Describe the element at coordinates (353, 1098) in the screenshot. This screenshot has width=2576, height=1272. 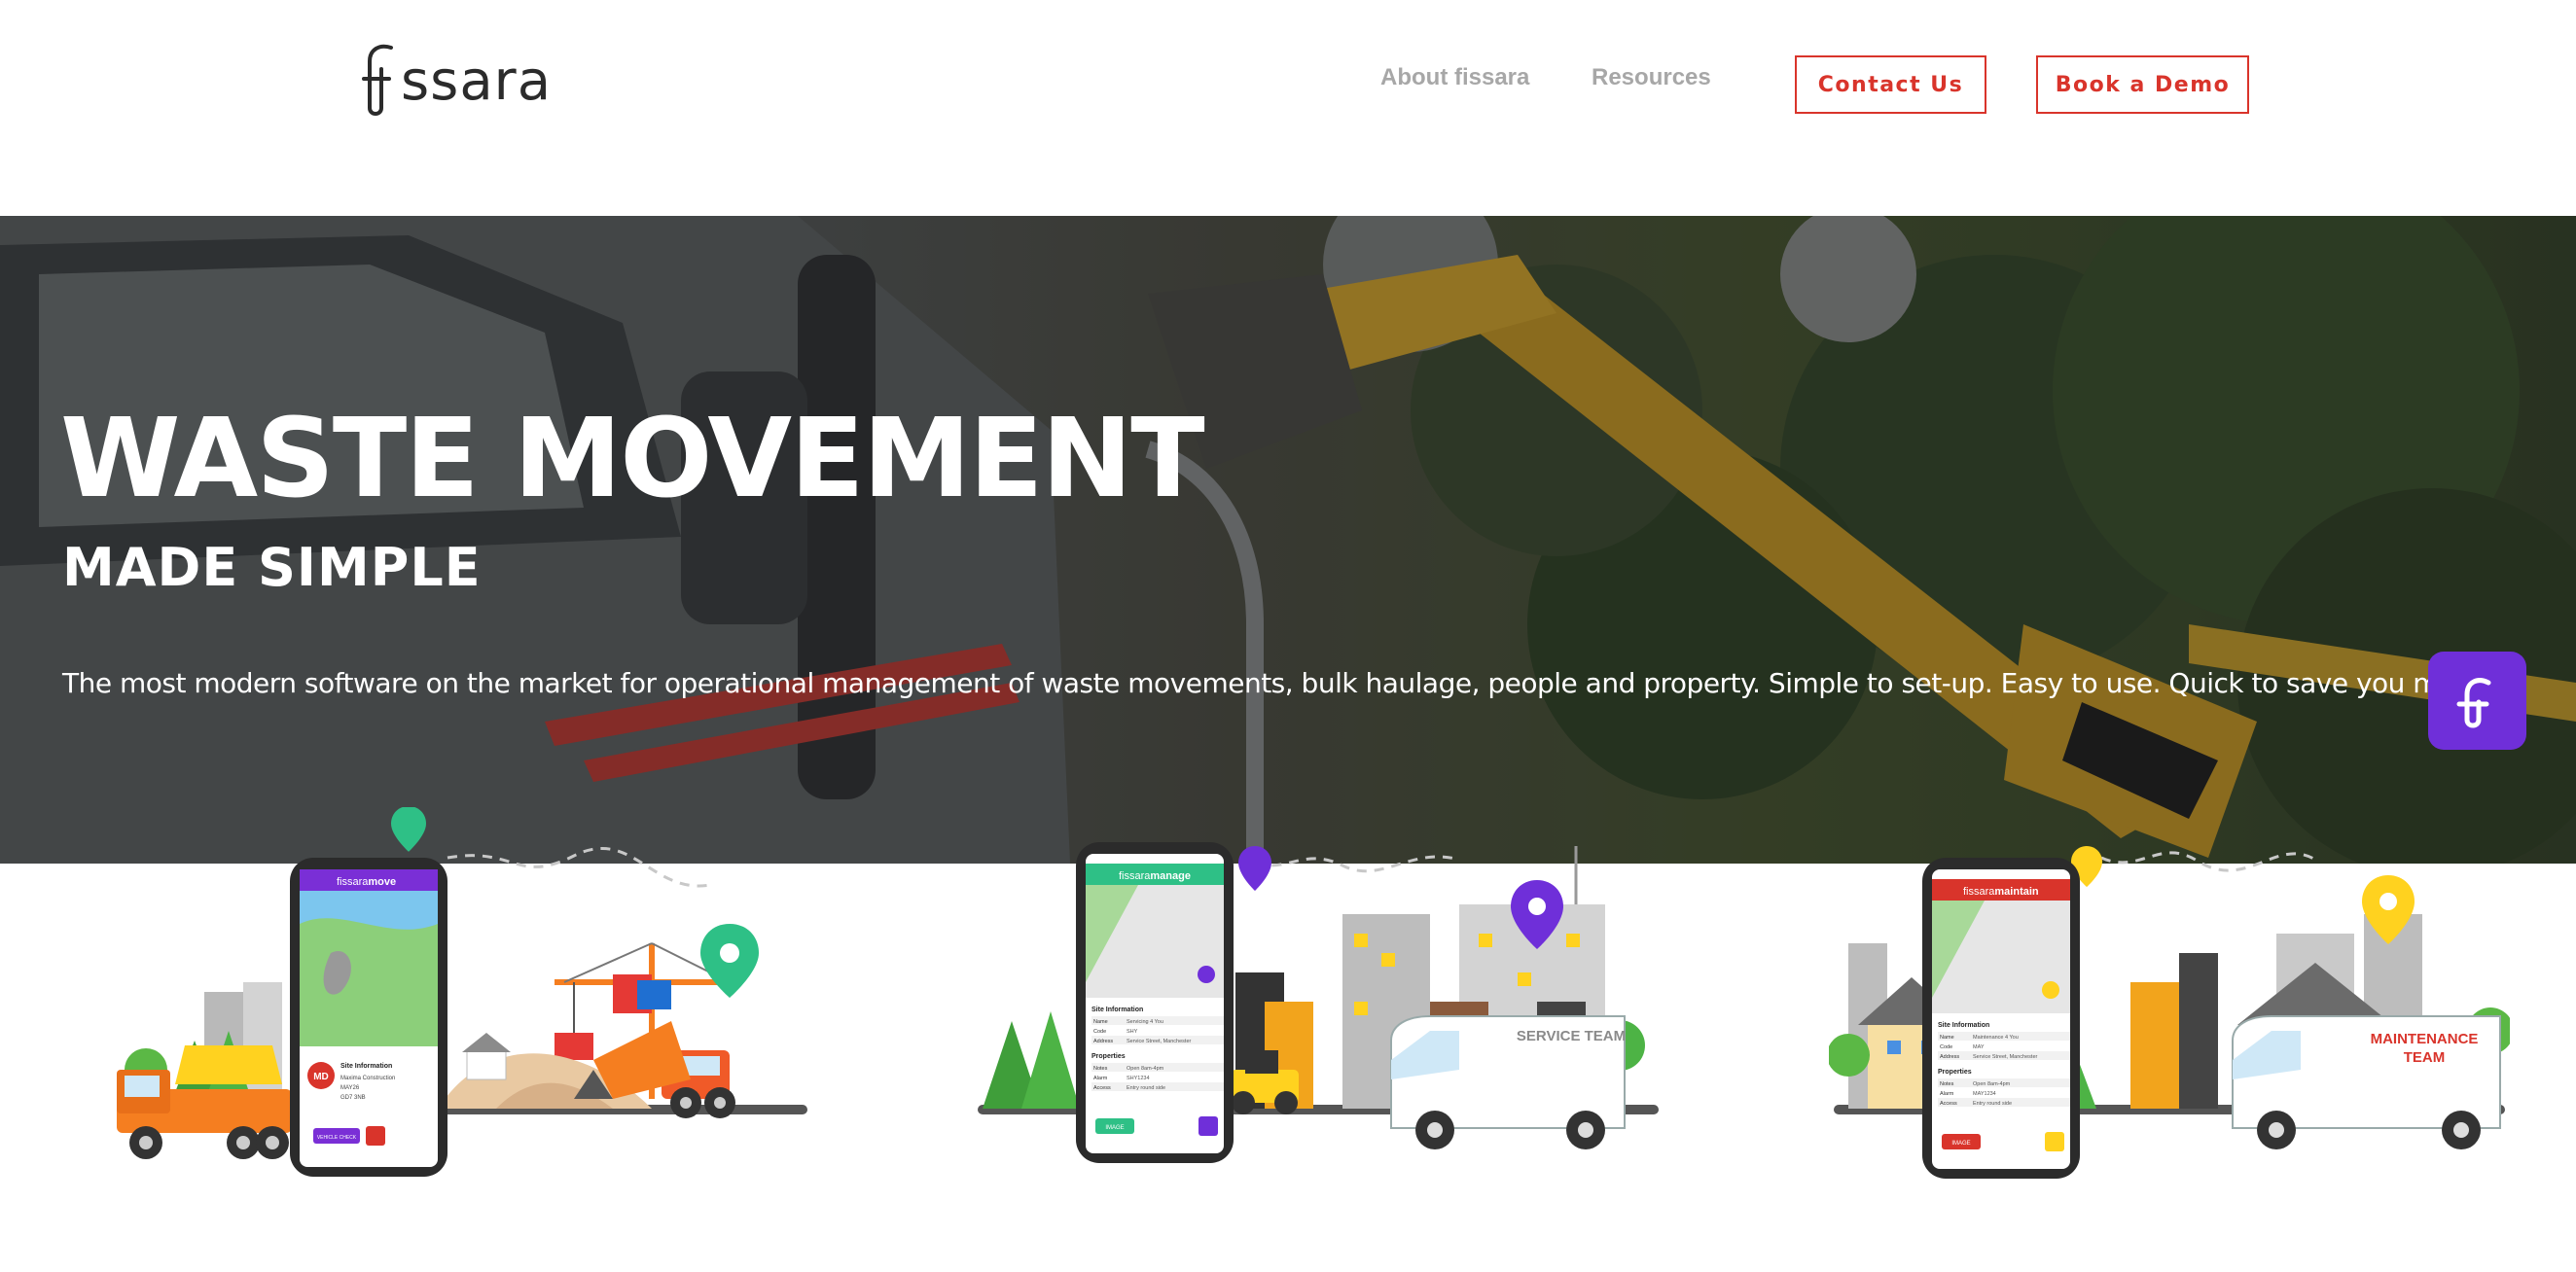
I see `move-site-info-line: GD7 3NB` at that location.